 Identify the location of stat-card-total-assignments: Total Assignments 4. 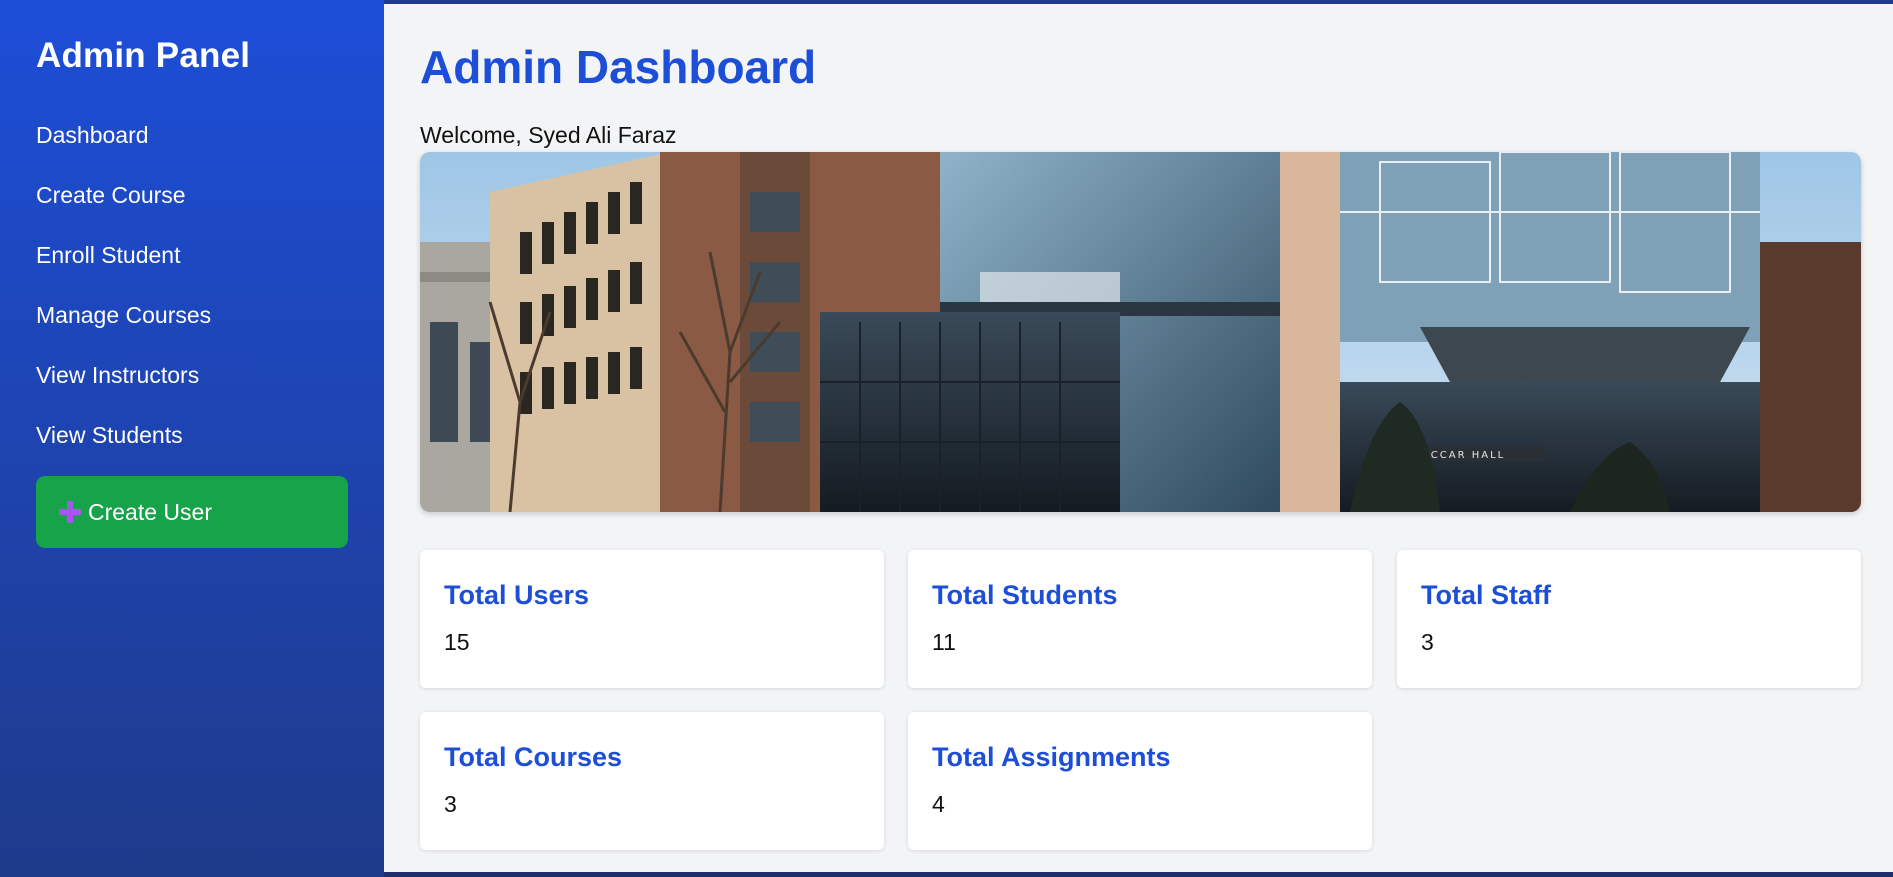
(1140, 781).